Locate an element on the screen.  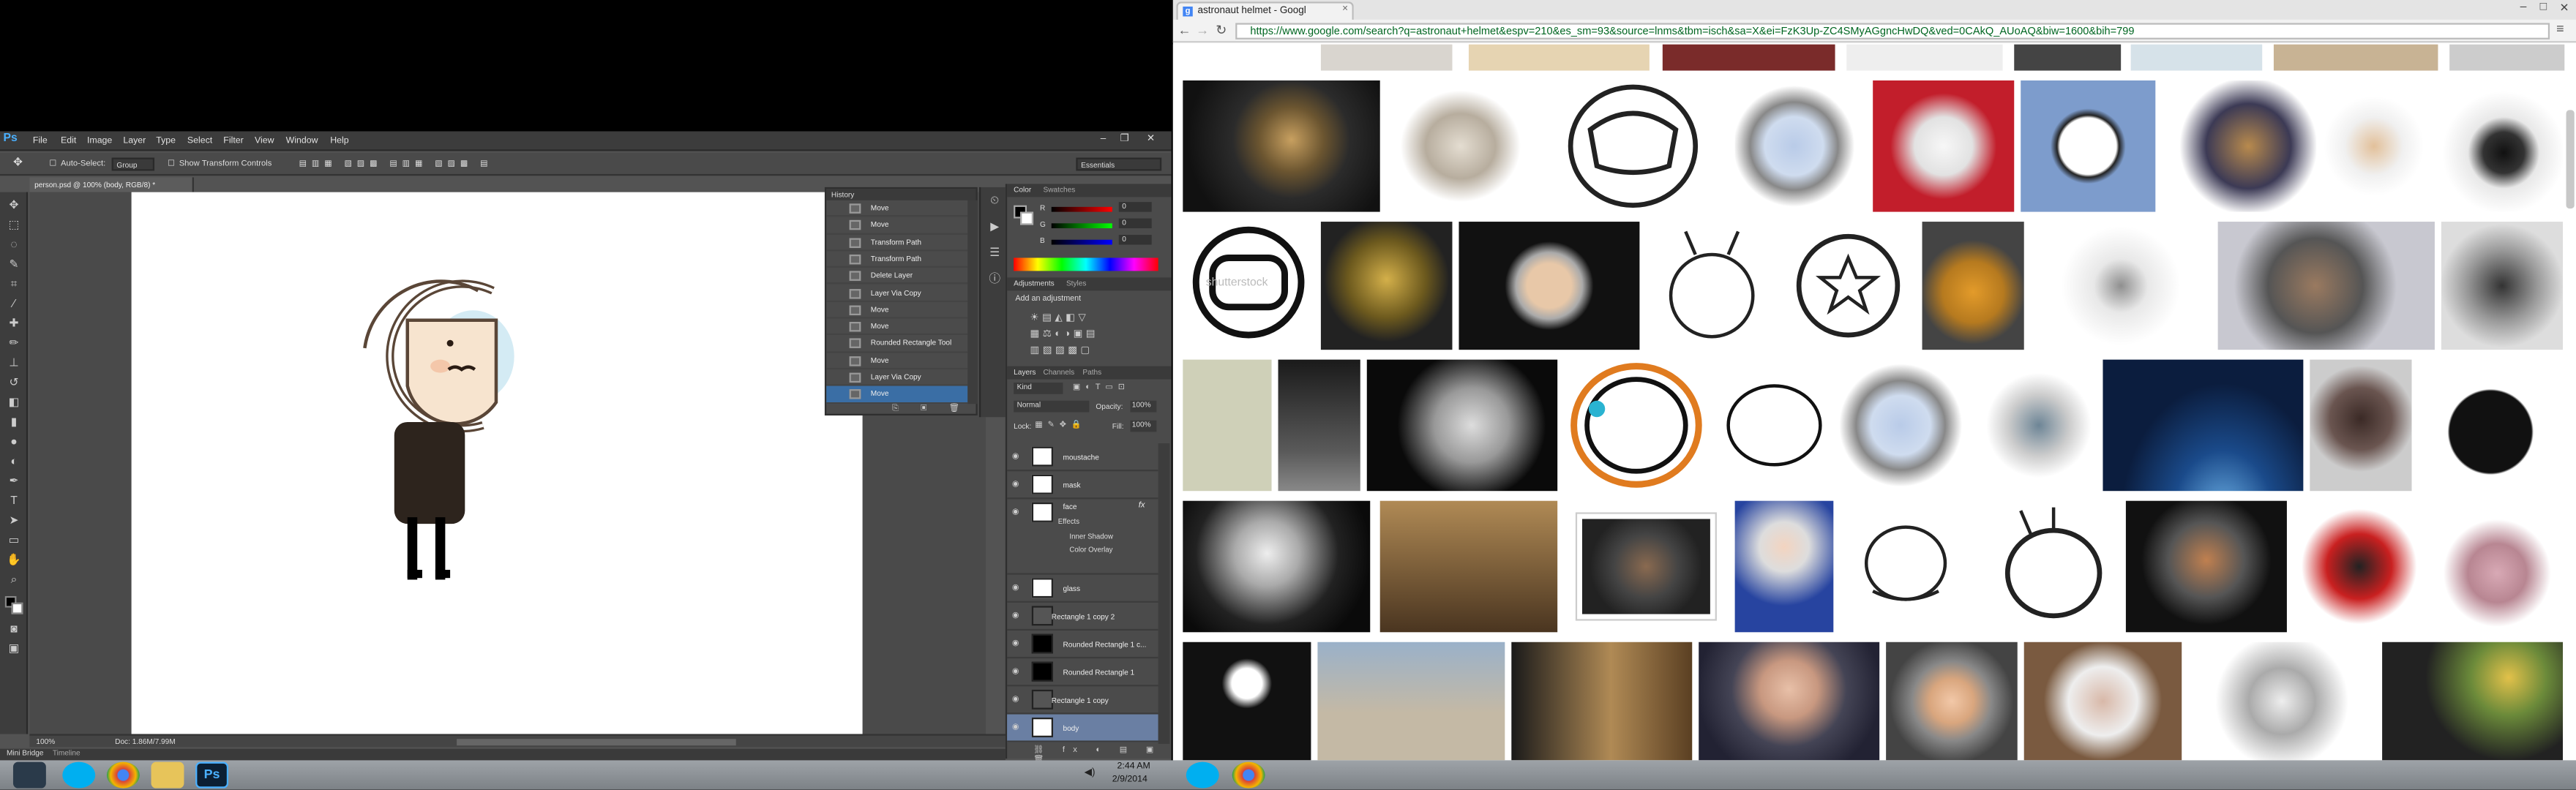
history-item-selected: Move is located at coordinates (897, 395).